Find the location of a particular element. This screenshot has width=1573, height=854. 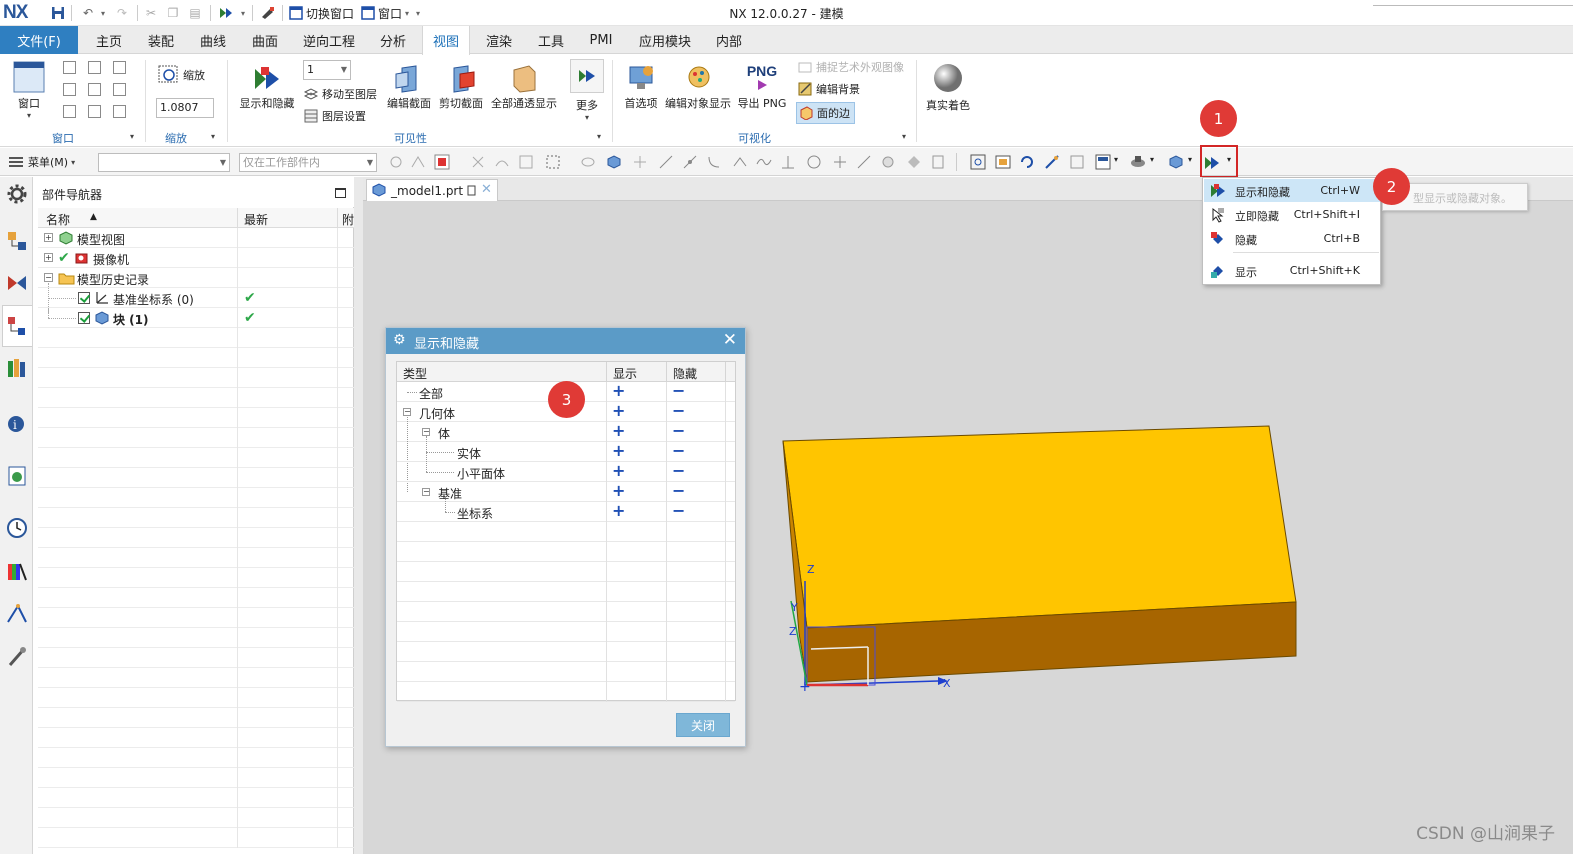

close-button: 关闭 is located at coordinates (703, 725).